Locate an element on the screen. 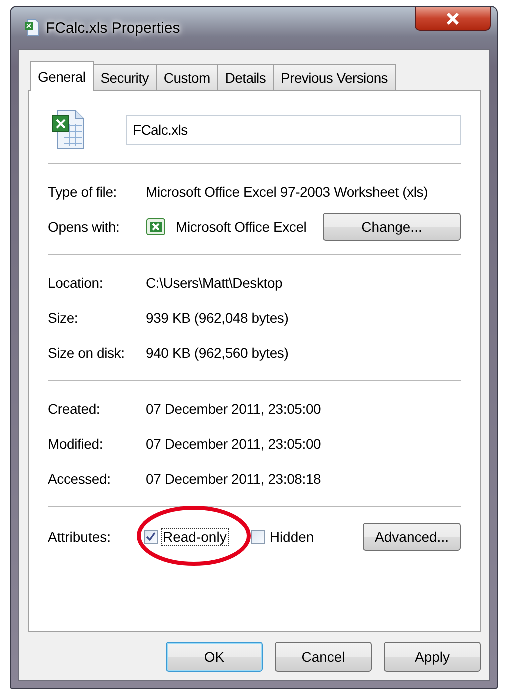  file-name-field: FCalc.xls is located at coordinates (293, 130).